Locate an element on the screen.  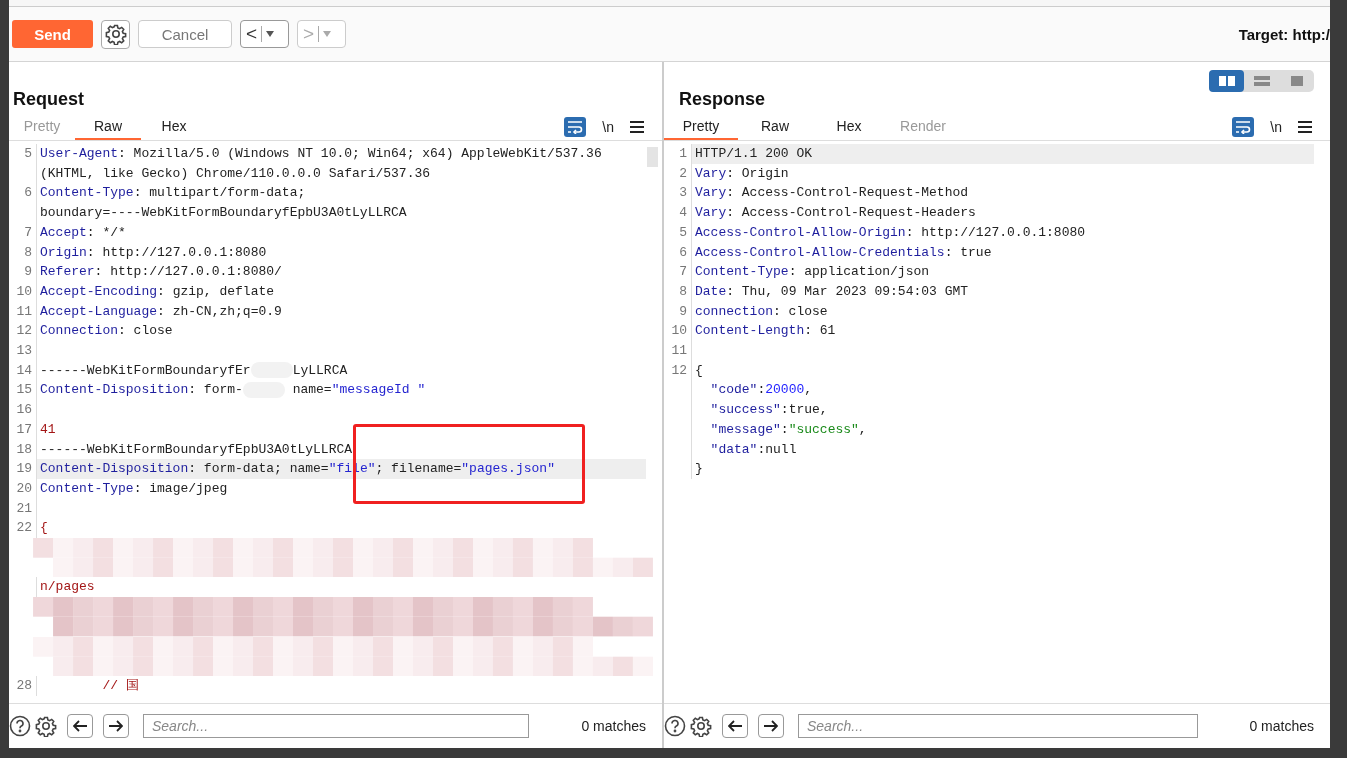
code-line: Origin: http://127.0.0.1:8080 is located at coordinates (153, 252).